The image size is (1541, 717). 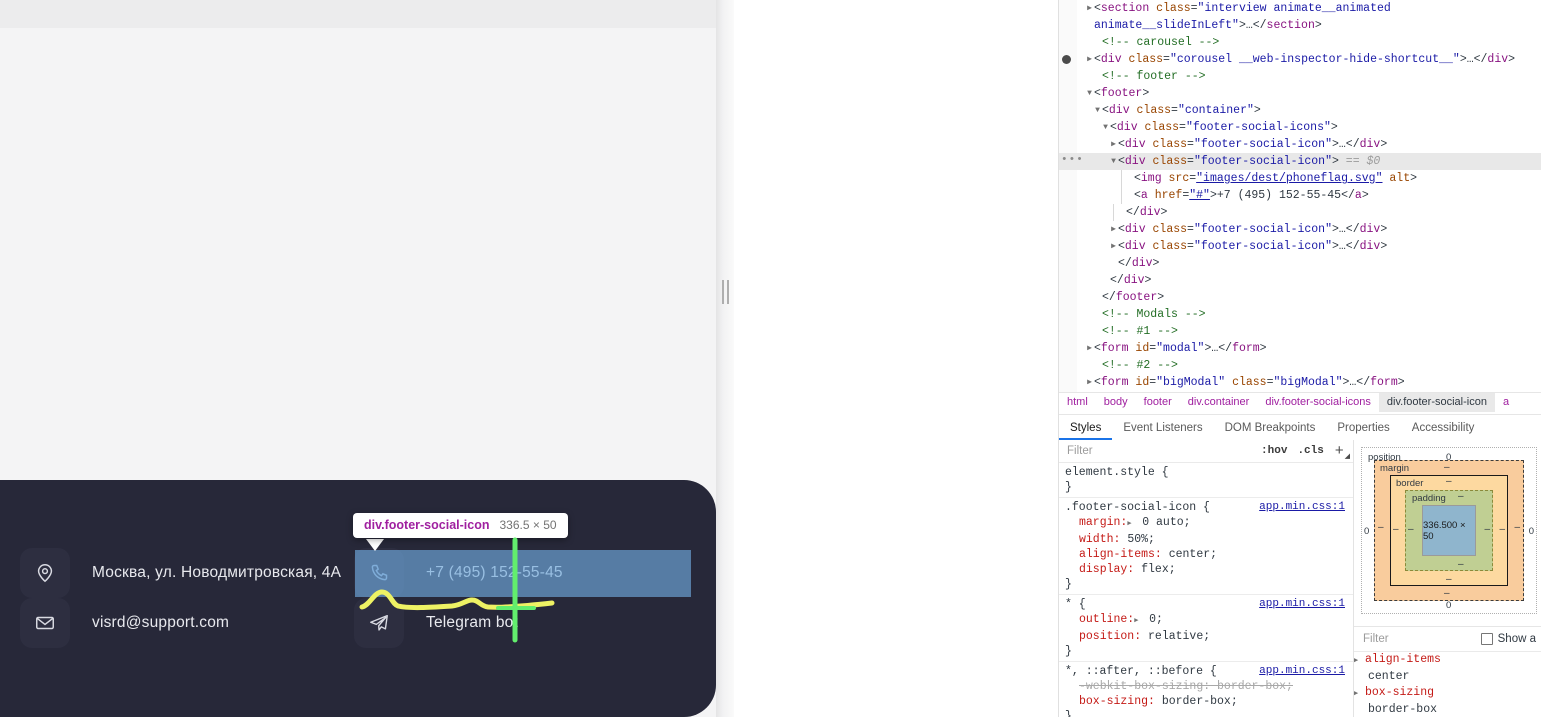 I want to click on css-declaration: -webkit-box-sizing: border-box;, so click(x=1209, y=686).